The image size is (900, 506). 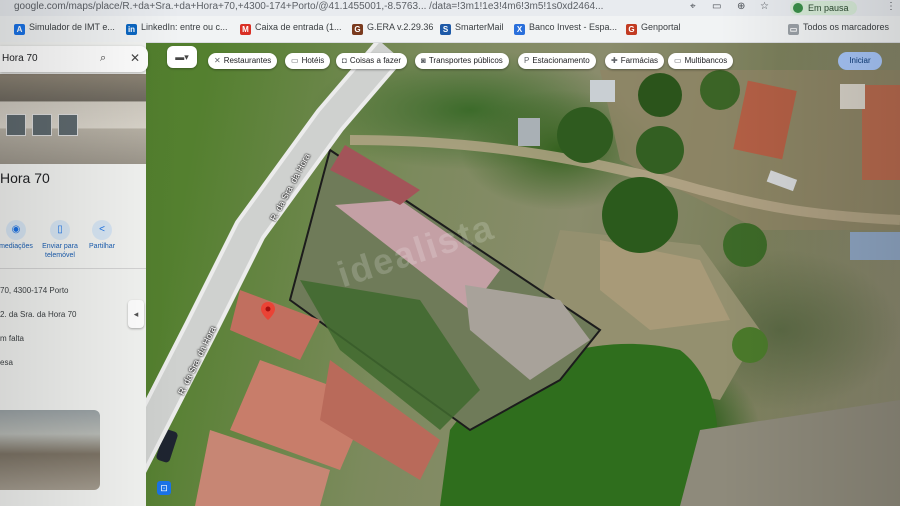 I want to click on chip-restaurants: ✕ Restaurantes, so click(x=243, y=61).